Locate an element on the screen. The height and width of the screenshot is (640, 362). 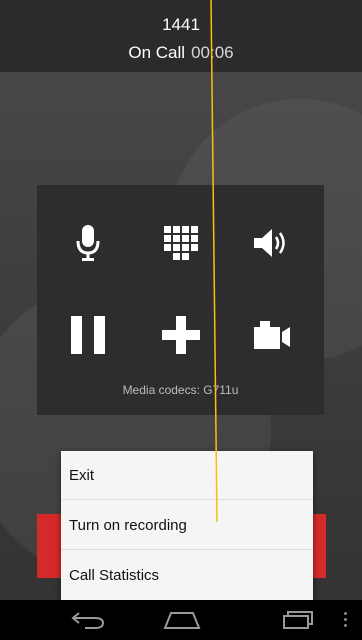
menu-item-turn-on-recording: Turn on recording is located at coordinates (187, 525).